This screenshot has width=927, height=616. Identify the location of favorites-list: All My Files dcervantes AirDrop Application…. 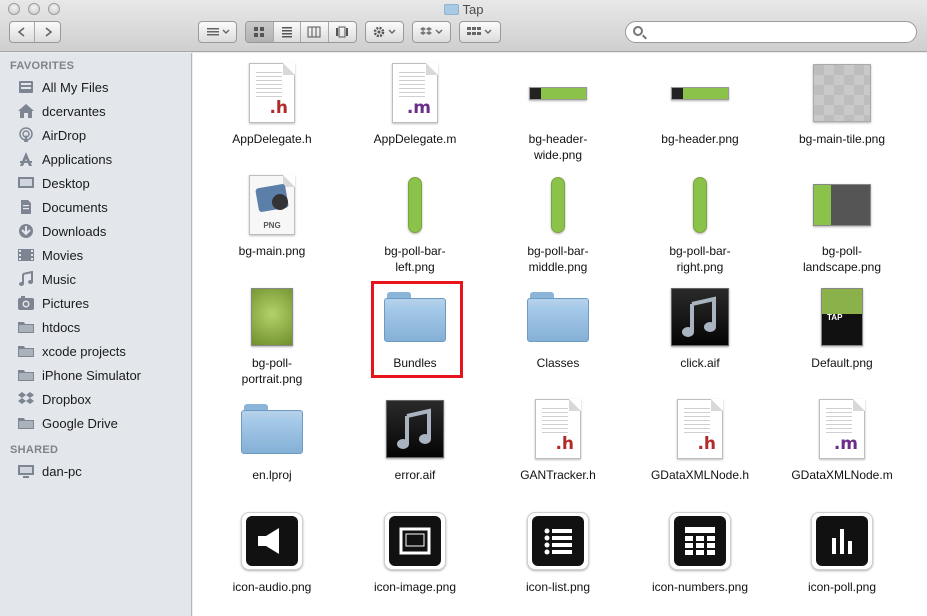
(95, 255).